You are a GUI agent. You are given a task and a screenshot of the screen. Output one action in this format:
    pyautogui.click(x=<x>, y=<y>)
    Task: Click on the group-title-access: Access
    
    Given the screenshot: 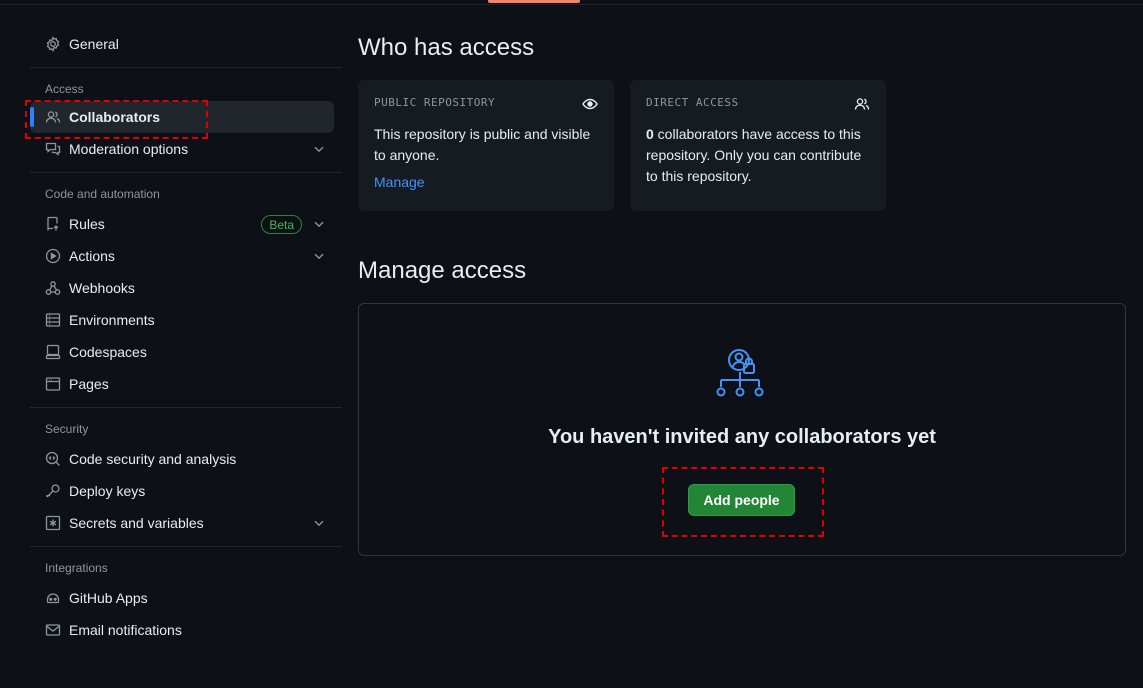 What is the action you would take?
    pyautogui.click(x=64, y=88)
    